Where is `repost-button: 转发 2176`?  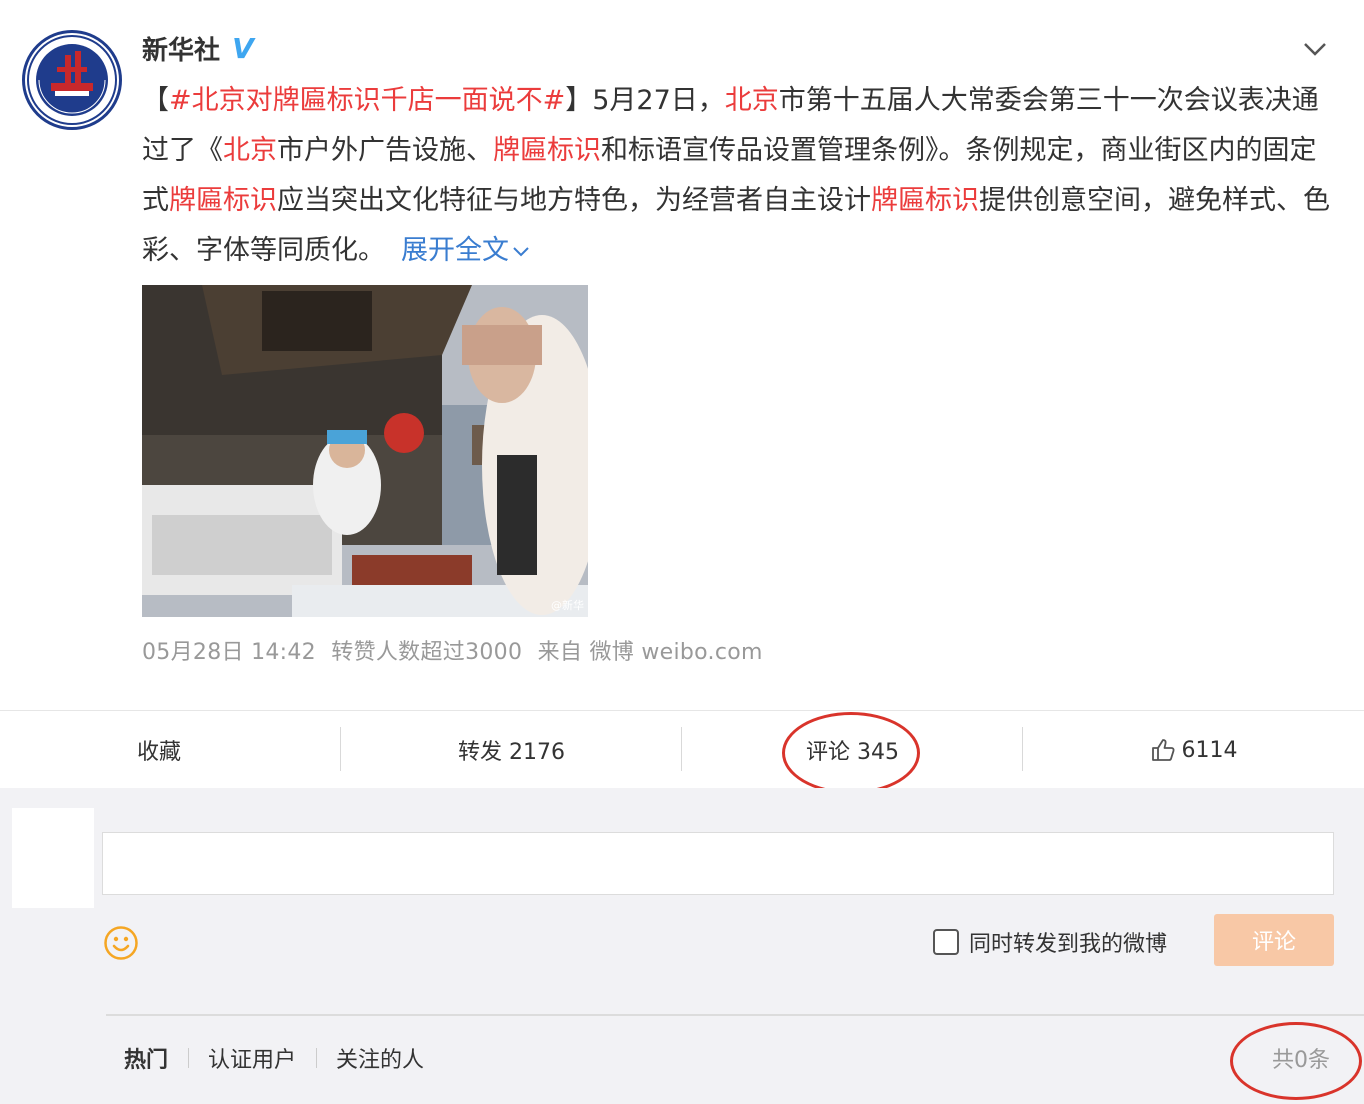 repost-button: 转发 2176 is located at coordinates (511, 750).